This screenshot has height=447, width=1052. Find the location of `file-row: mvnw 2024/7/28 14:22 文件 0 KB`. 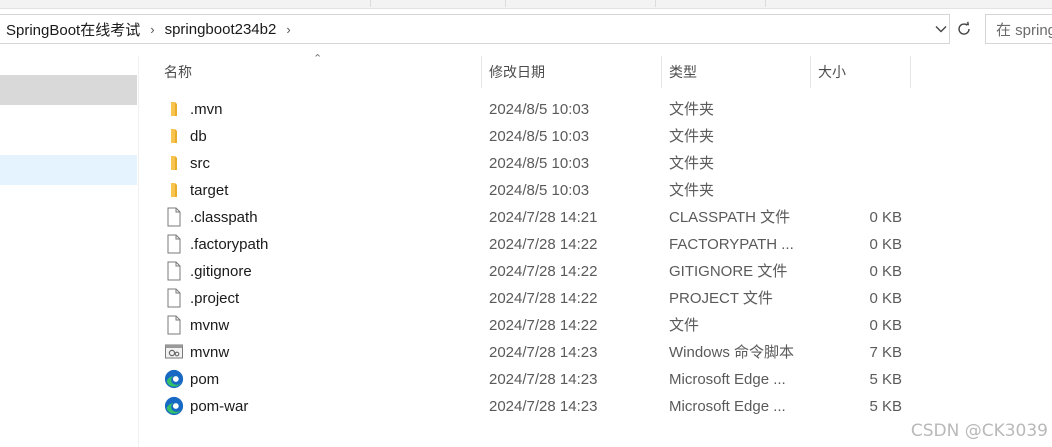

file-row: mvnw 2024/7/28 14:22 文件 0 KB is located at coordinates (526, 325).